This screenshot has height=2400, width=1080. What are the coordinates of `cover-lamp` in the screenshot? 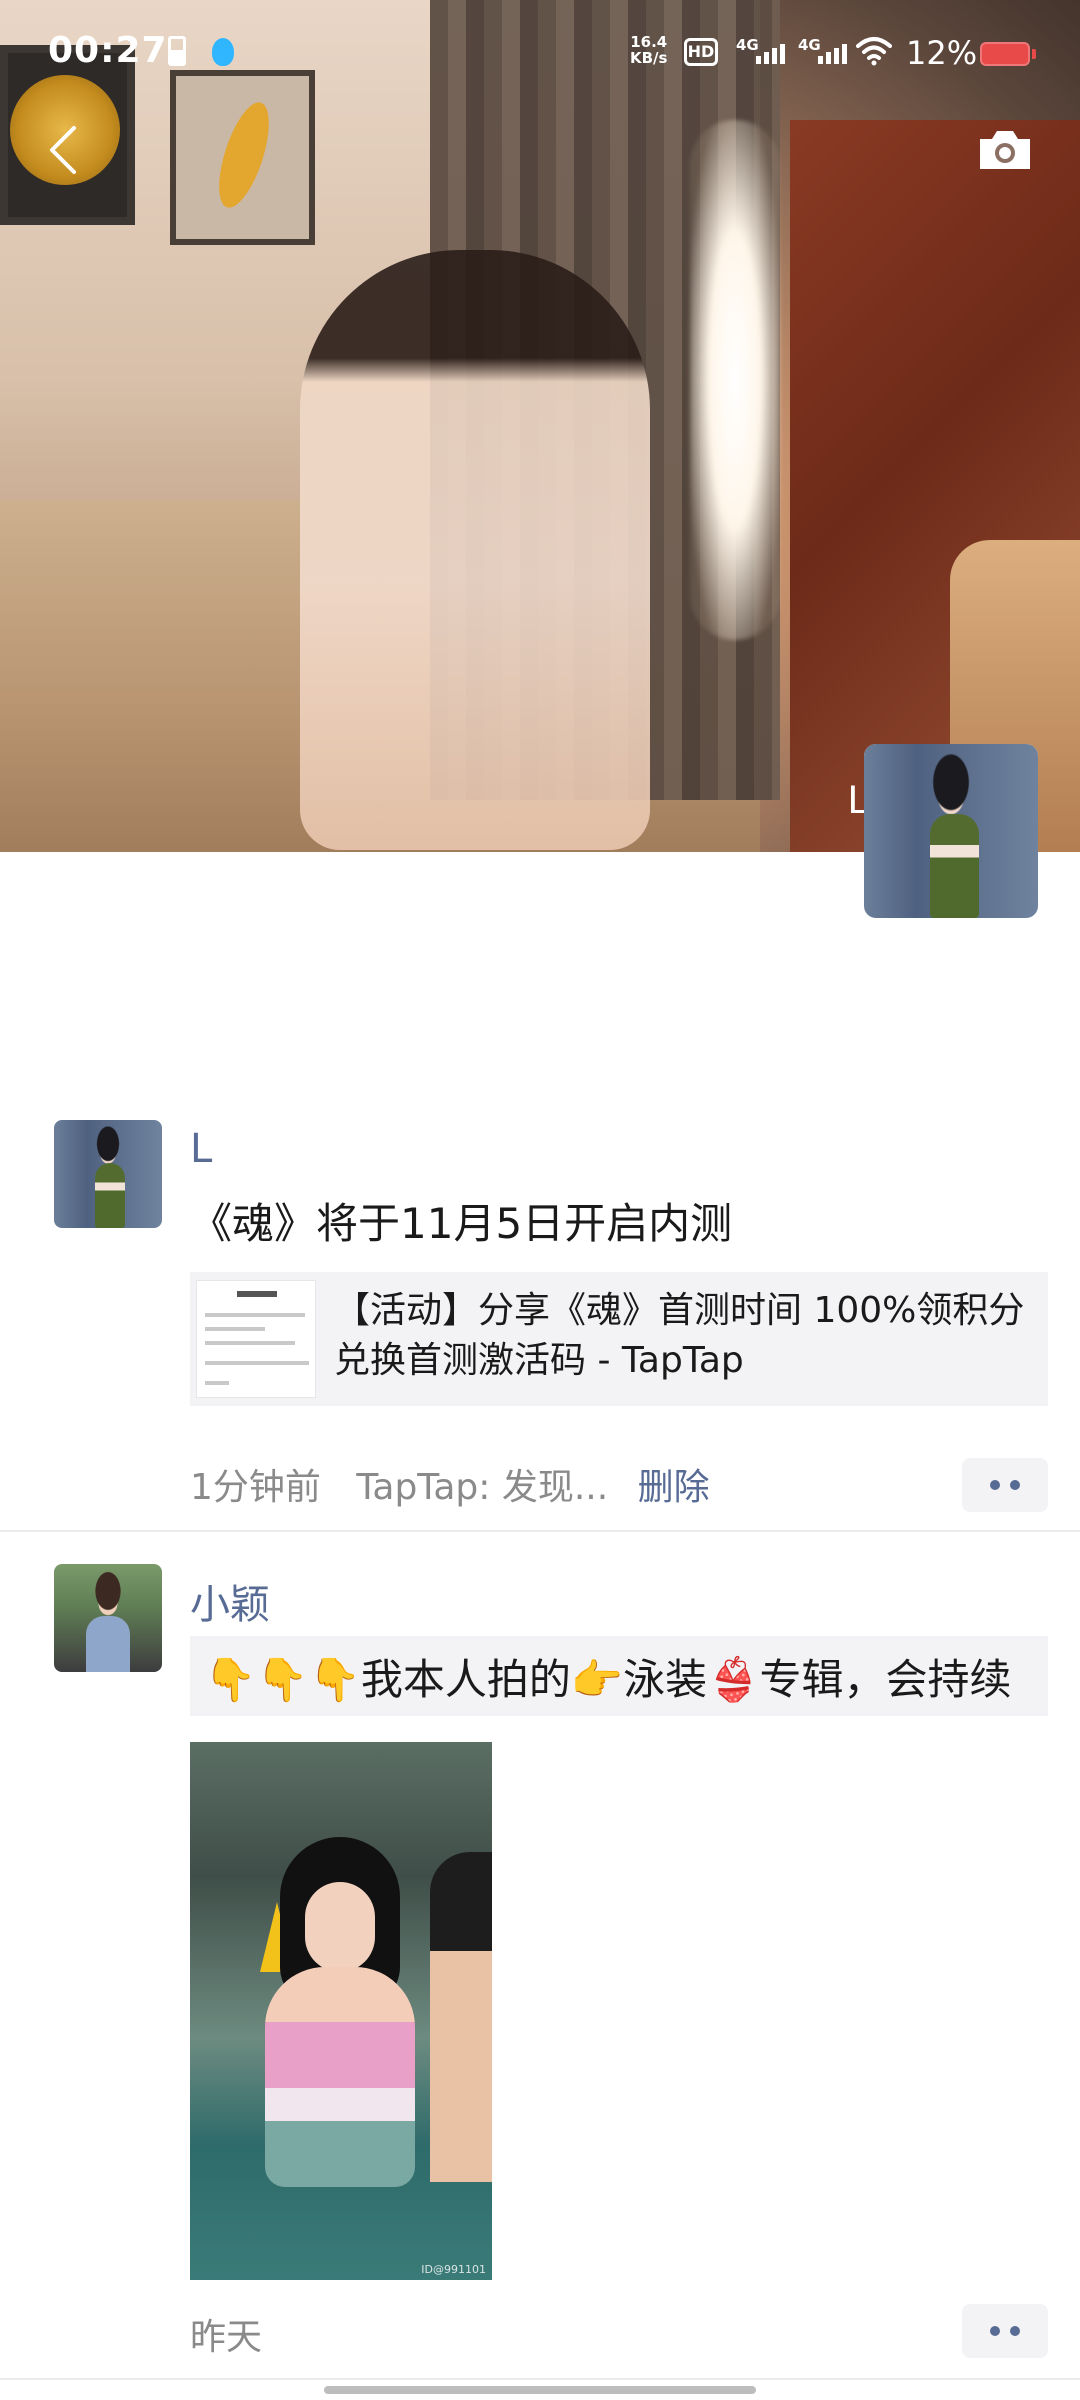 It's located at (735, 380).